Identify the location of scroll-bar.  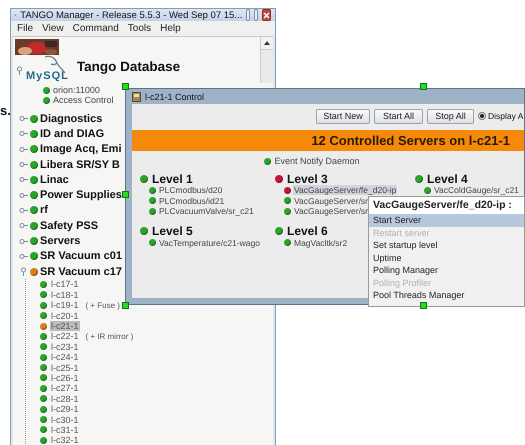
(266, 60).